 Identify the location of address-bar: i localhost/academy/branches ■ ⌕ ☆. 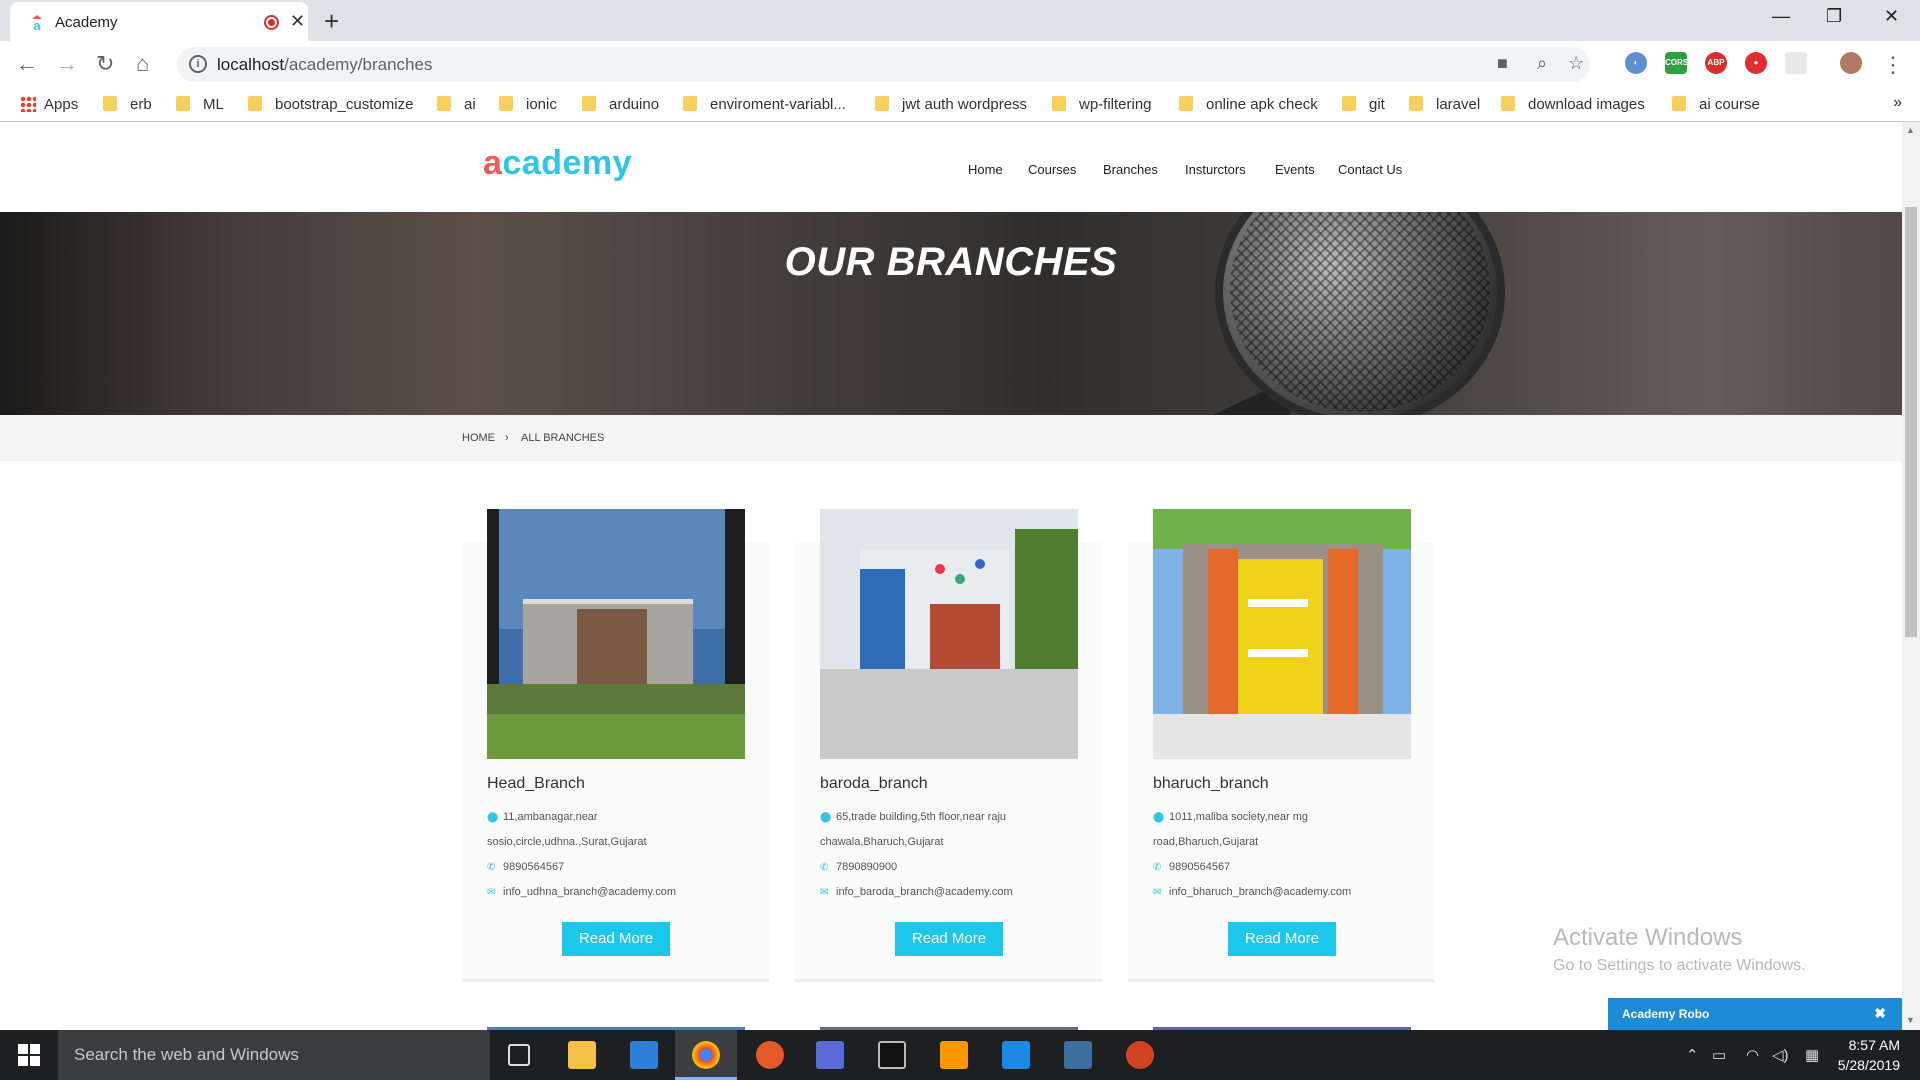
(883, 64).